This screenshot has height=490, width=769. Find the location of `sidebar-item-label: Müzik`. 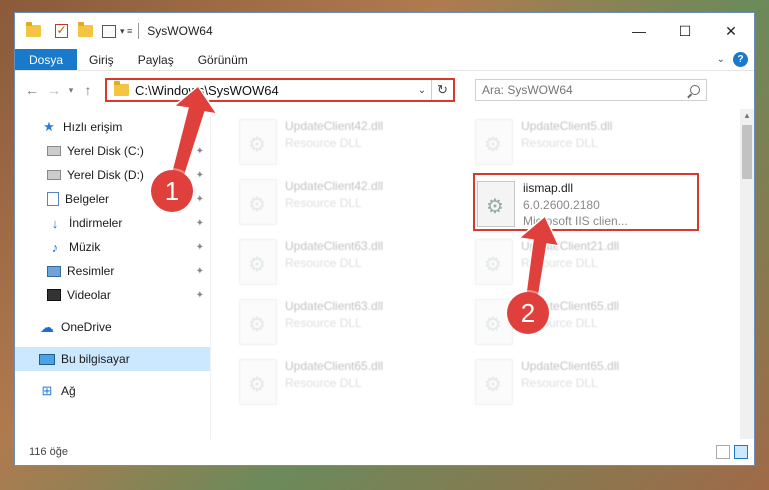

sidebar-item-label: Müzik is located at coordinates (85, 247).